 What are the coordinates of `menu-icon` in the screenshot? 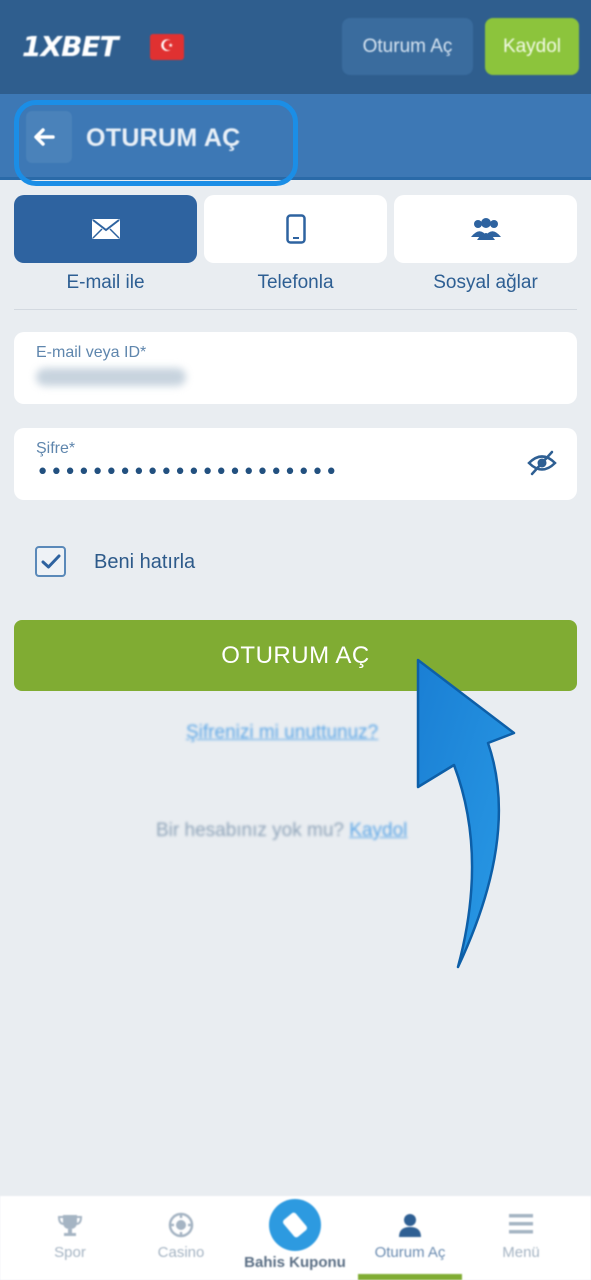 It's located at (521, 1224).